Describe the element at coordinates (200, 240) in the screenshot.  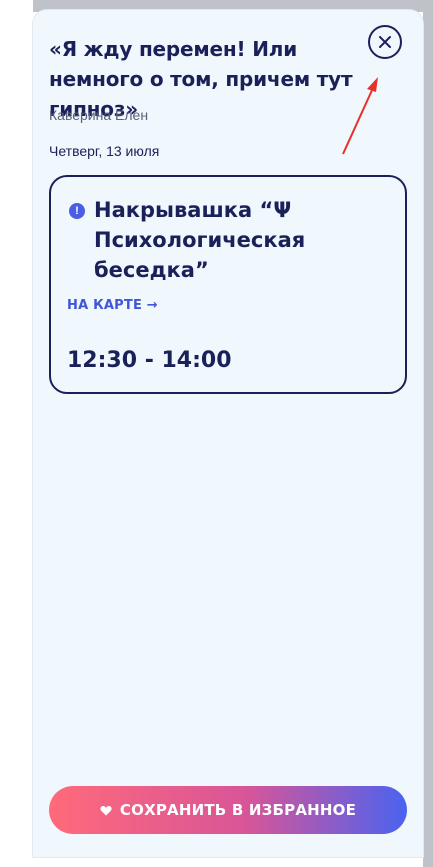
I see `place-name: Накрывашка “Ψ Психологическая беседка”` at that location.